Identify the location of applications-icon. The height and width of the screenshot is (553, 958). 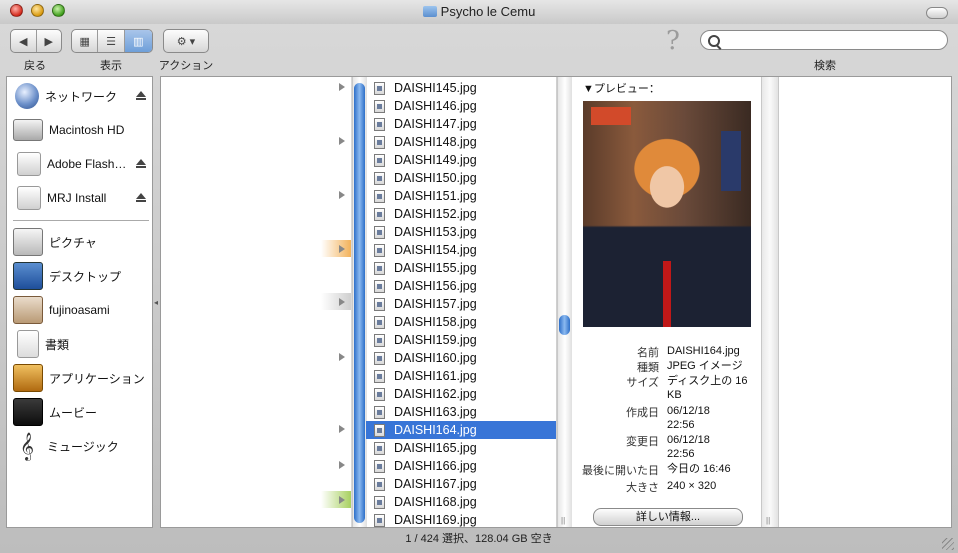
(28, 378).